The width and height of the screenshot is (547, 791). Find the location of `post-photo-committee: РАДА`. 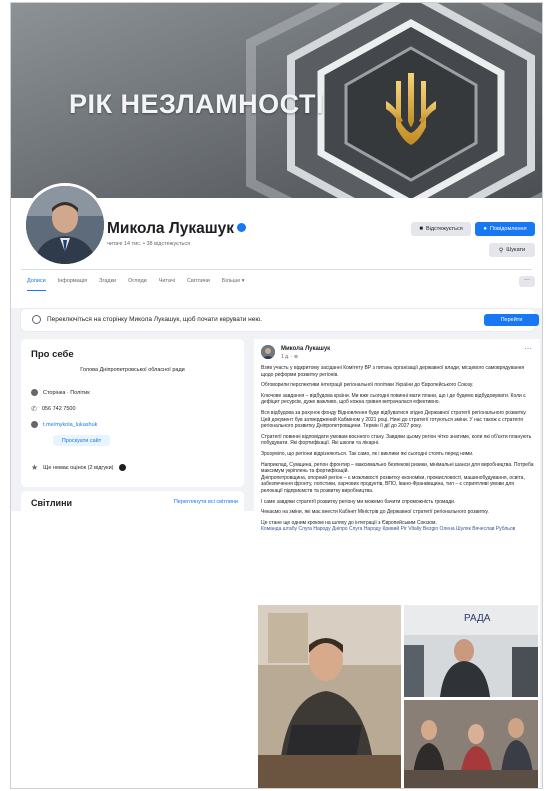

post-photo-committee: РАДА is located at coordinates (471, 651).